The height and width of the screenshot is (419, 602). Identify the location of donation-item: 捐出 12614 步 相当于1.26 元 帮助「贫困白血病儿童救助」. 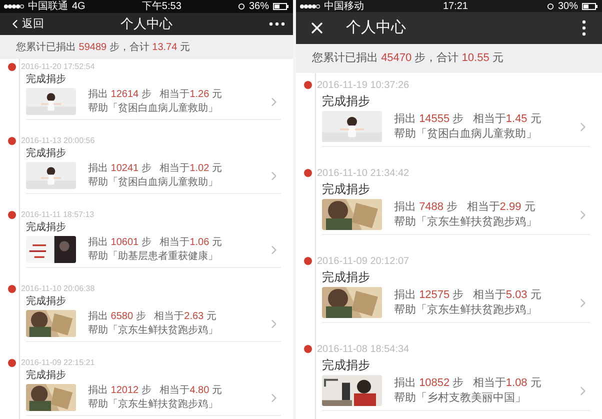
(153, 103).